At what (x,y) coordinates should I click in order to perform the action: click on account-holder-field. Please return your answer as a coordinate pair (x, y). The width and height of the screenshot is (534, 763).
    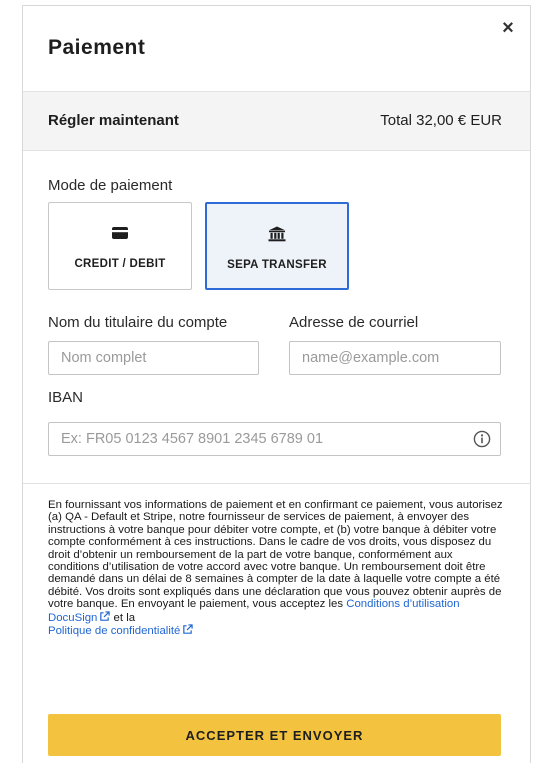
    Looking at the image, I should click on (153, 358).